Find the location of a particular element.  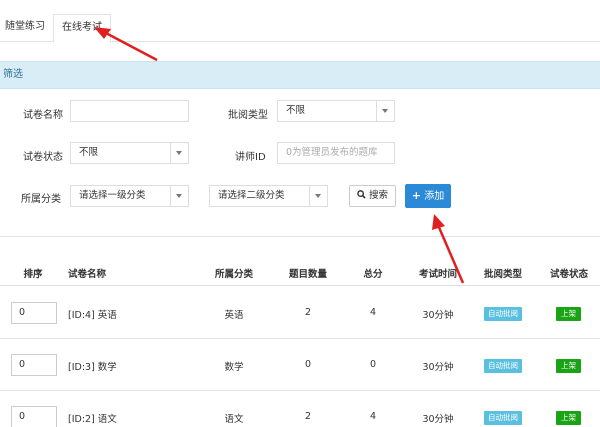

paper-status-select: 不限 is located at coordinates (129, 153).